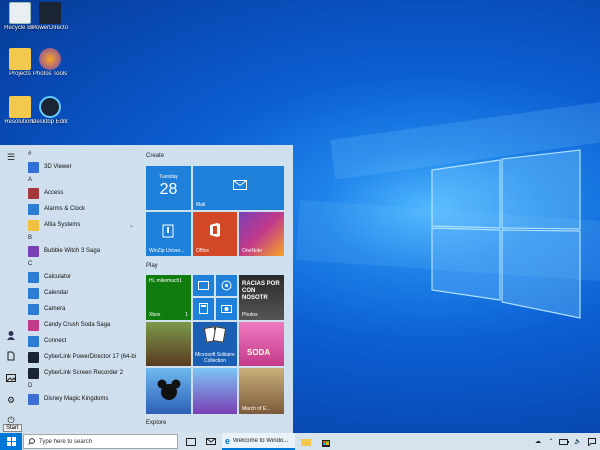 The image size is (600, 450). What do you see at coordinates (215, 344) in the screenshot?
I see `tile-solitaire: Microsoft Solitaire Collection` at bounding box center [215, 344].